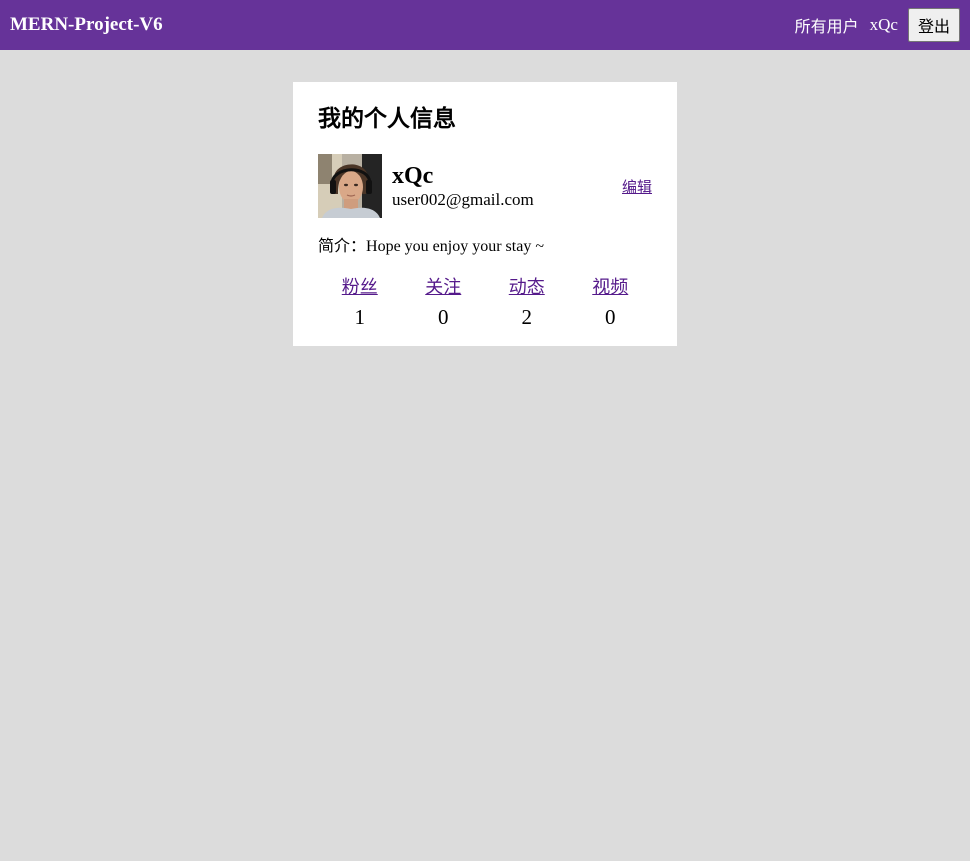 The width and height of the screenshot is (970, 861). What do you see at coordinates (342, 245) in the screenshot?
I see `bio-label: 简介：` at bounding box center [342, 245].